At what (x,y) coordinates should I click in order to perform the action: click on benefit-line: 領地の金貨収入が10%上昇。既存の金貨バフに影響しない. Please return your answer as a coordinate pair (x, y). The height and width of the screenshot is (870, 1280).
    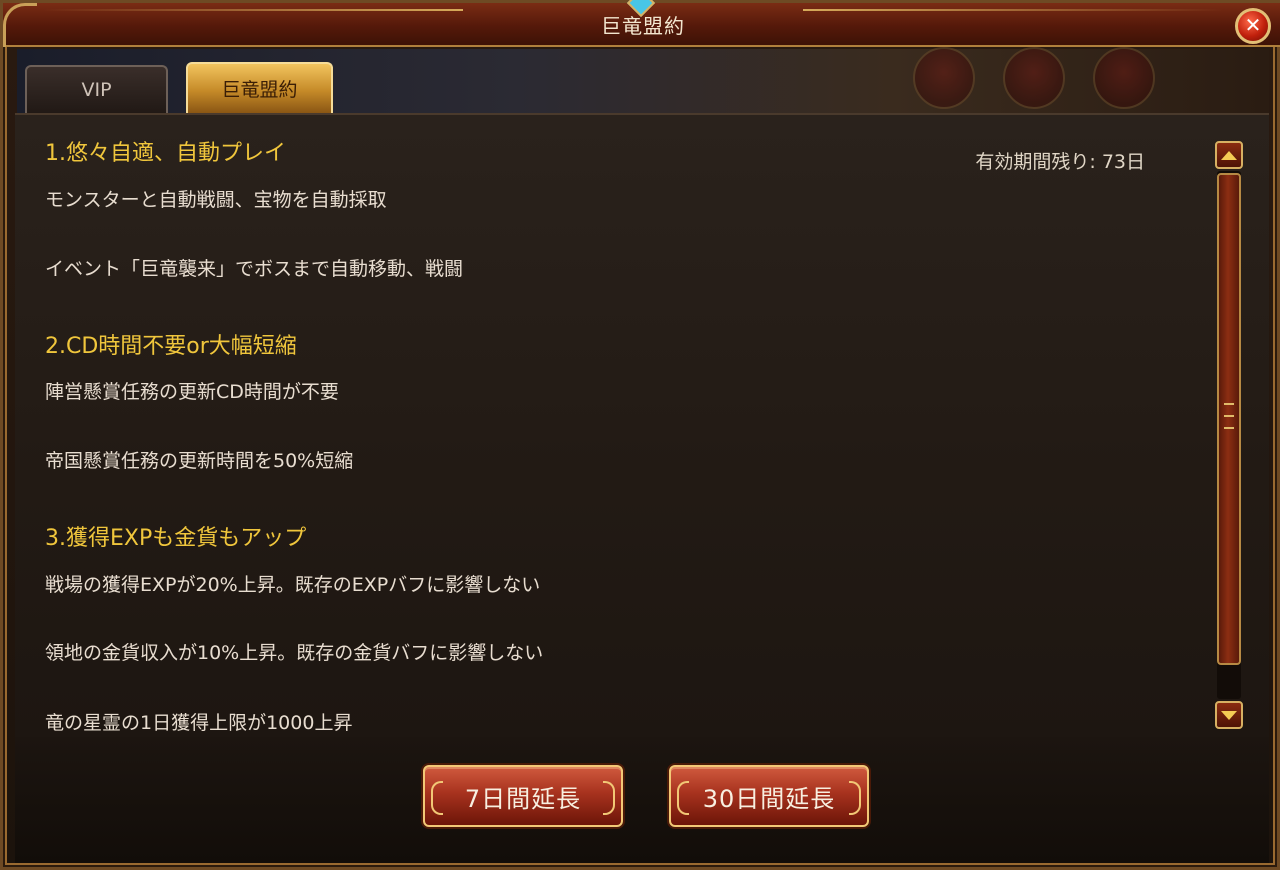
    Looking at the image, I should click on (294, 653).